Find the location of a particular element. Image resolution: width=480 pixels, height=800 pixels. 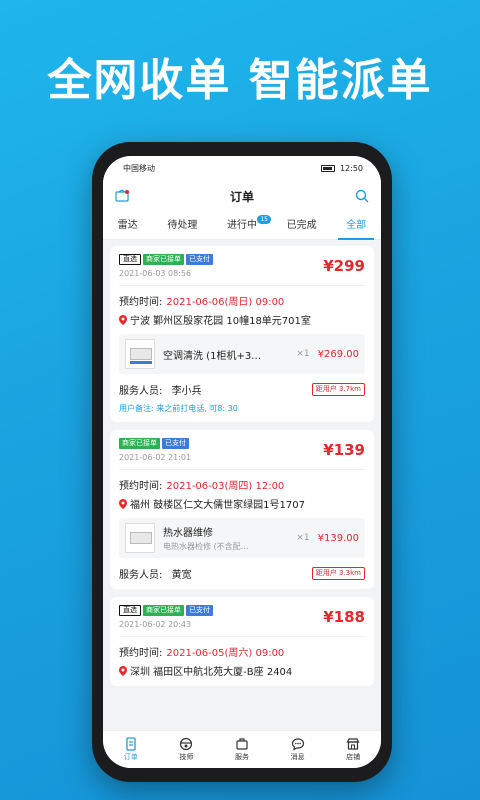

tab-pending: 待处理 is located at coordinates (182, 226).